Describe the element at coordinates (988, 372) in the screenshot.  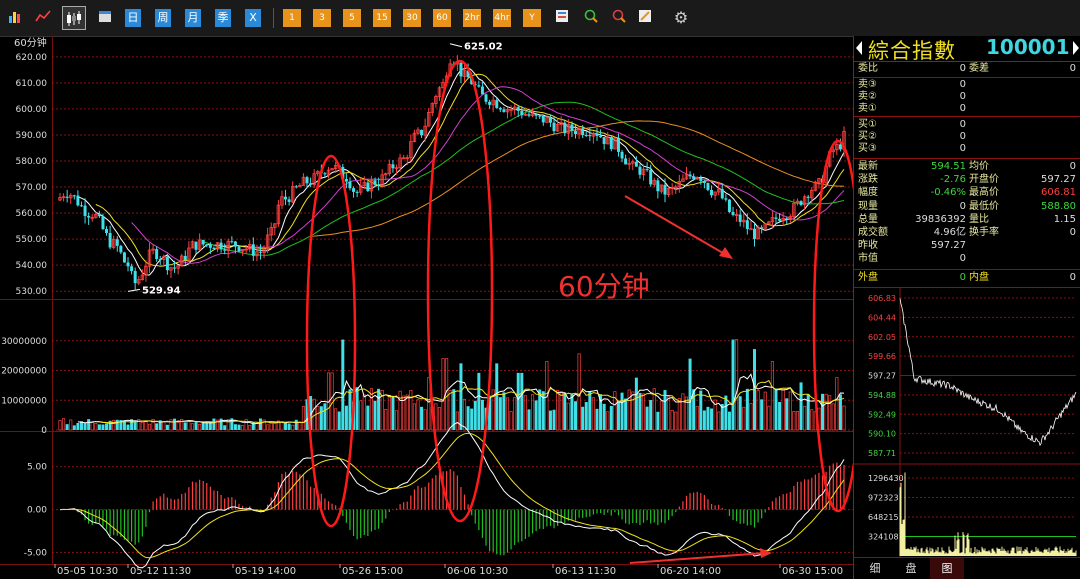
I see `mini-price-line` at that location.